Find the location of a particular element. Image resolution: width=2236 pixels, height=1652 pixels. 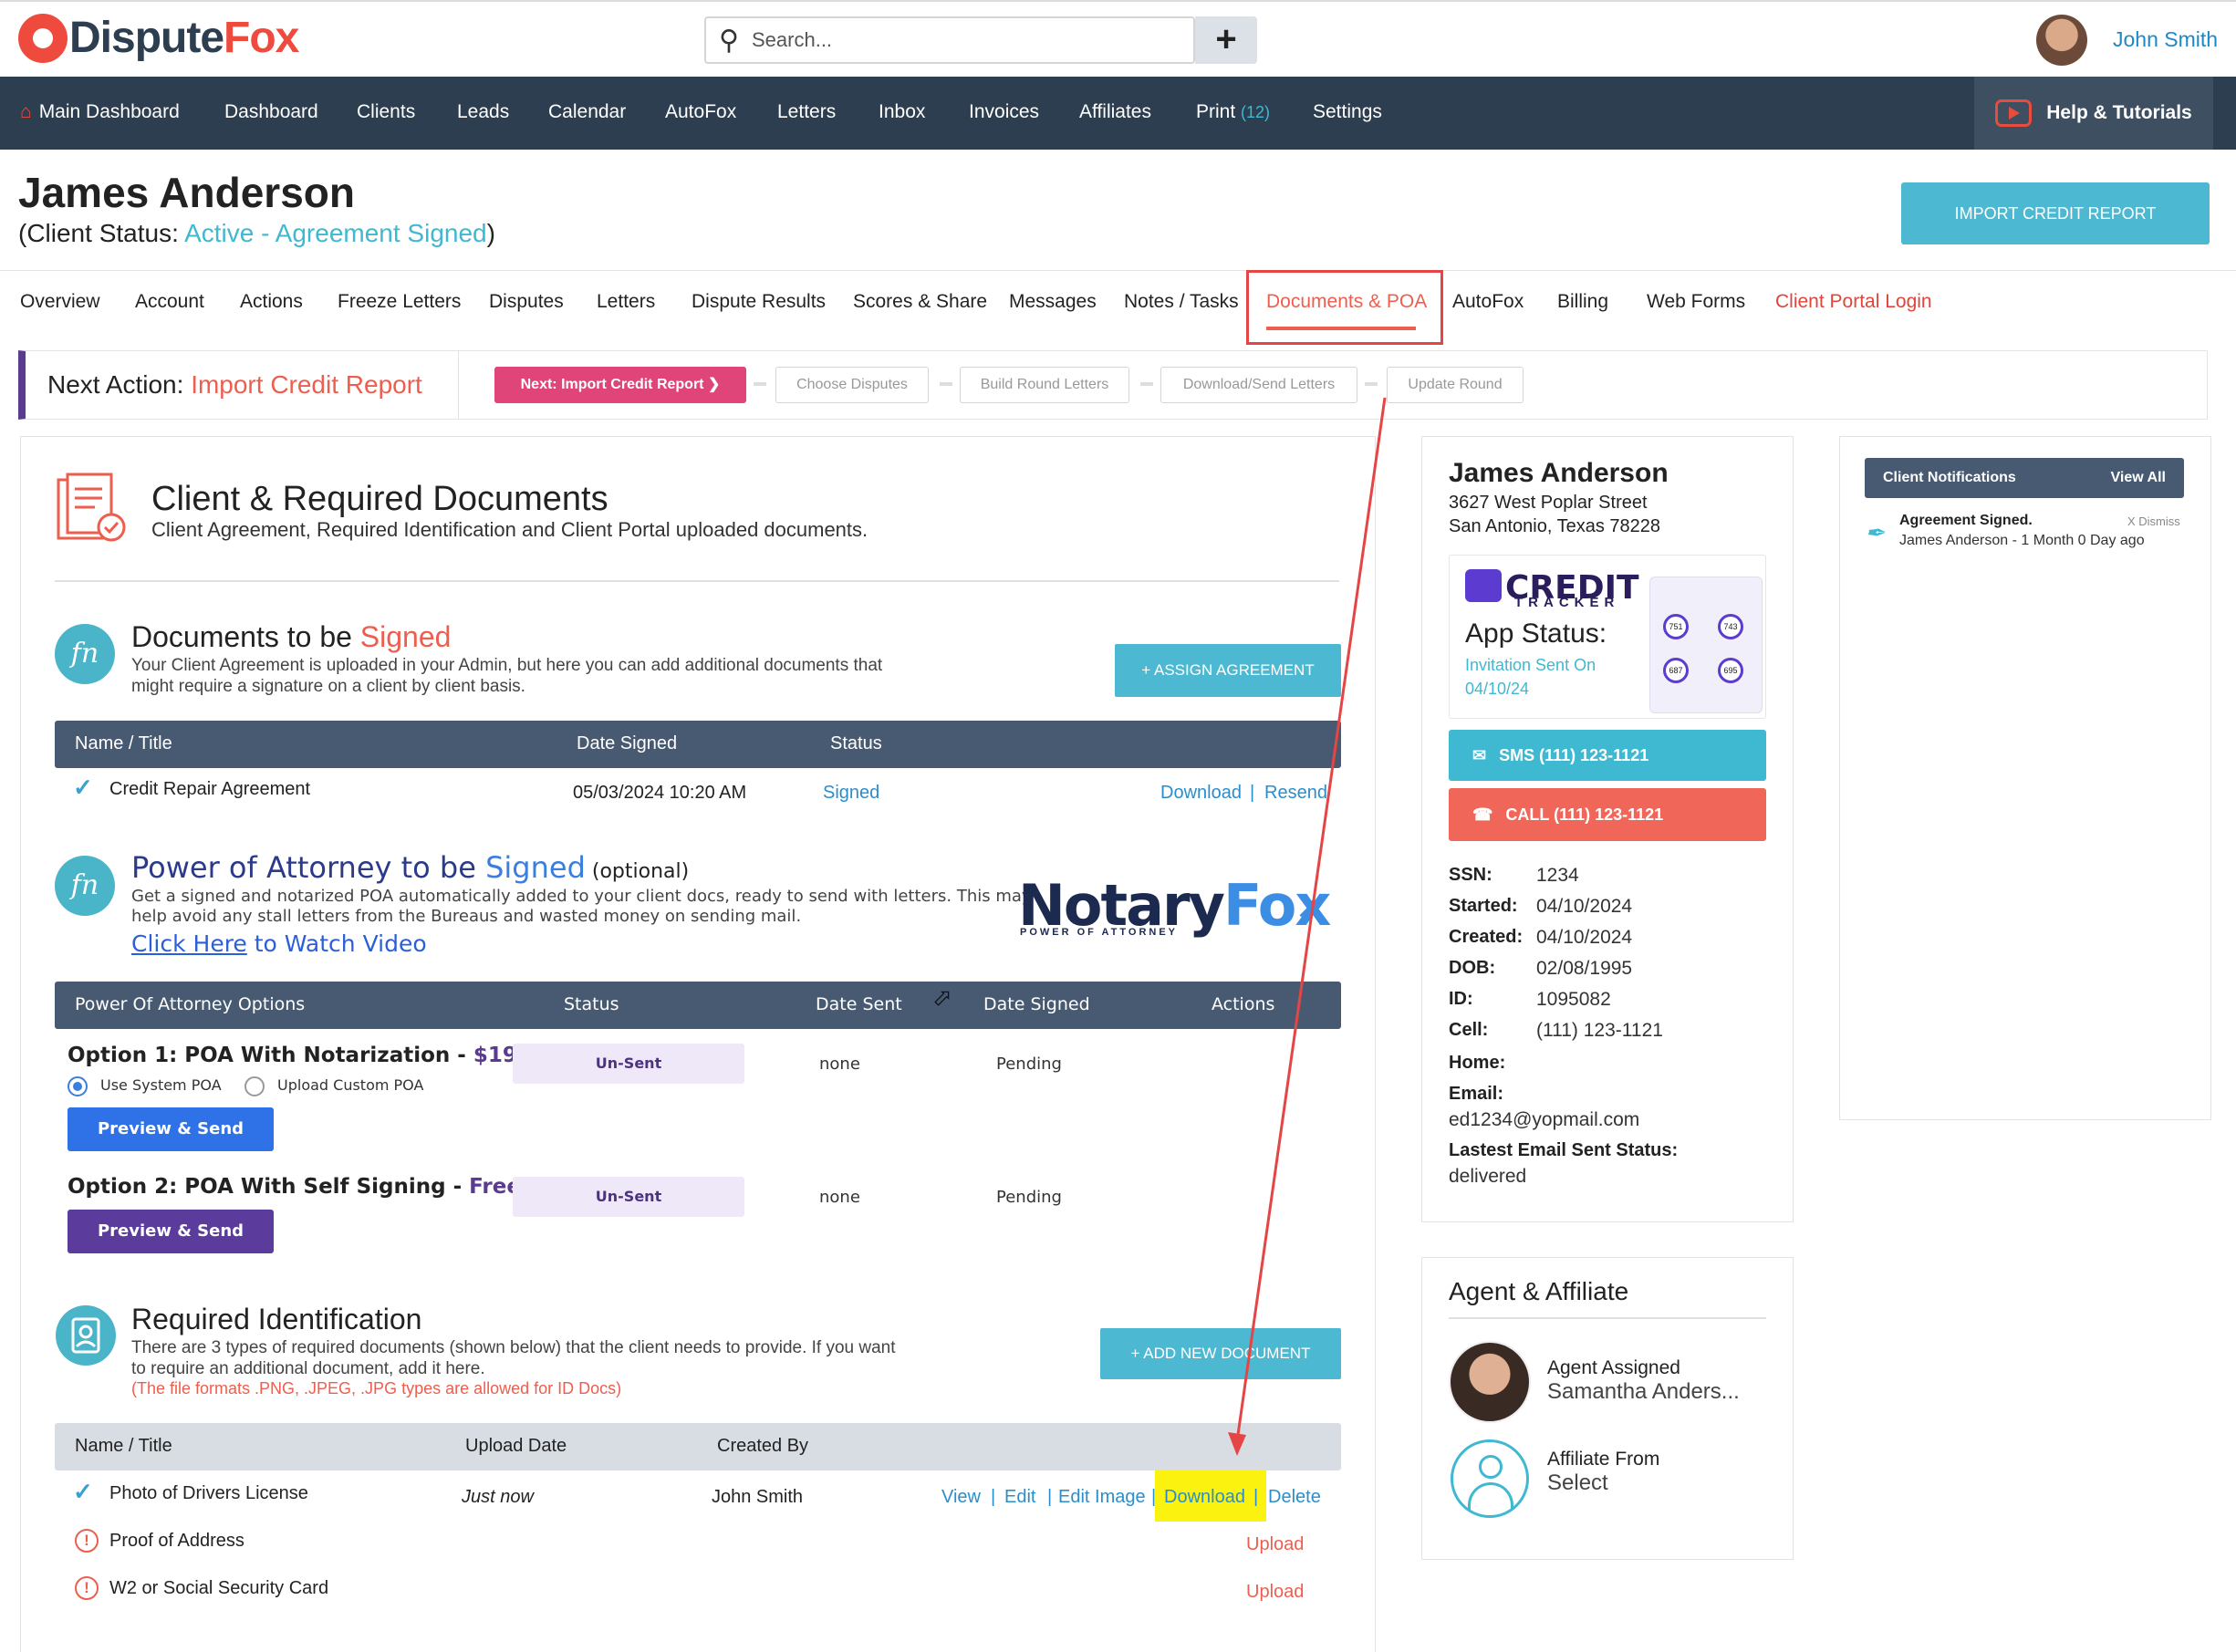

tab-freeze-letters: Freeze Letters is located at coordinates (400, 302).